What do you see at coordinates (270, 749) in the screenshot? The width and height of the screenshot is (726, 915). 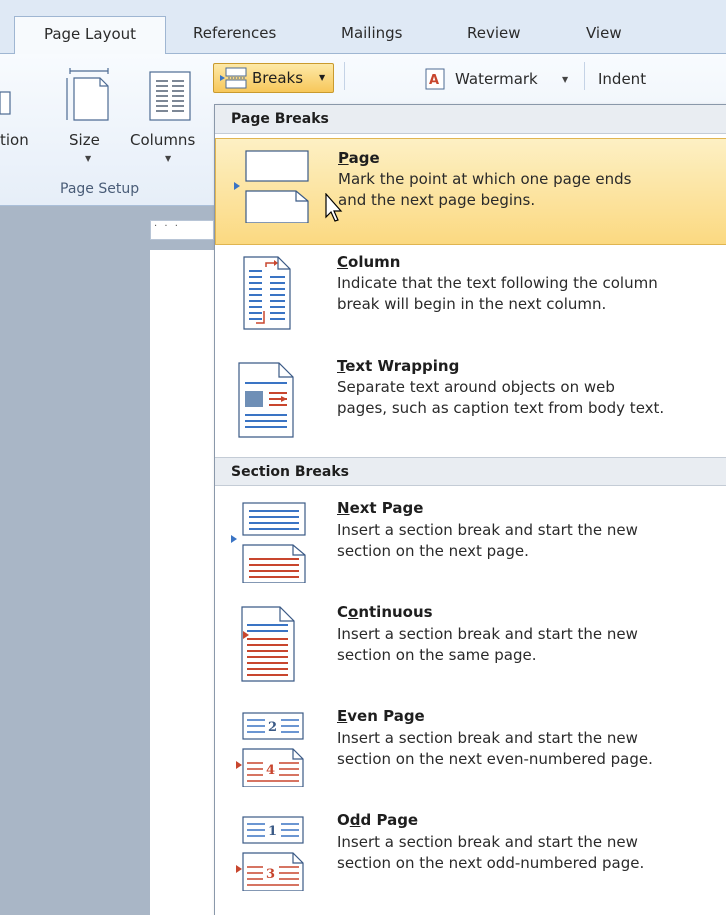 I see `even-page-section-icon: 2 4` at bounding box center [270, 749].